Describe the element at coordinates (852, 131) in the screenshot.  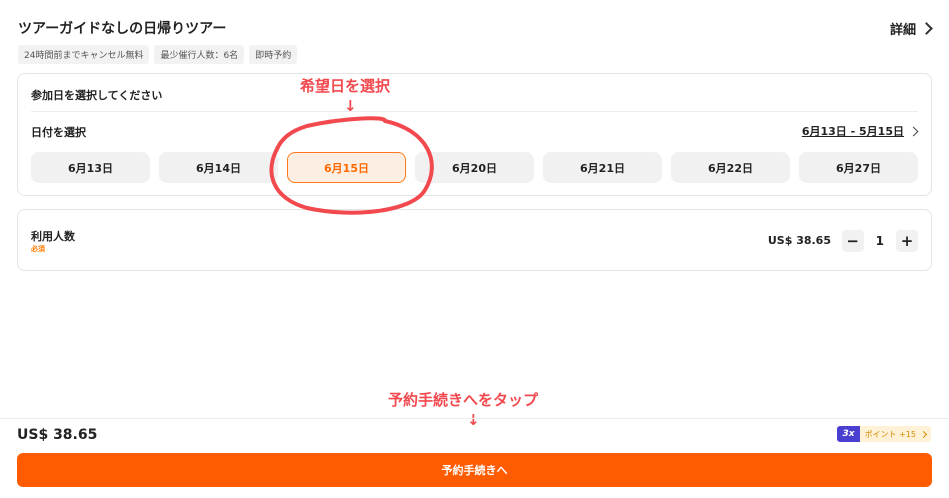
I see `date-range-label: 6月13日 - 5月15日` at that location.